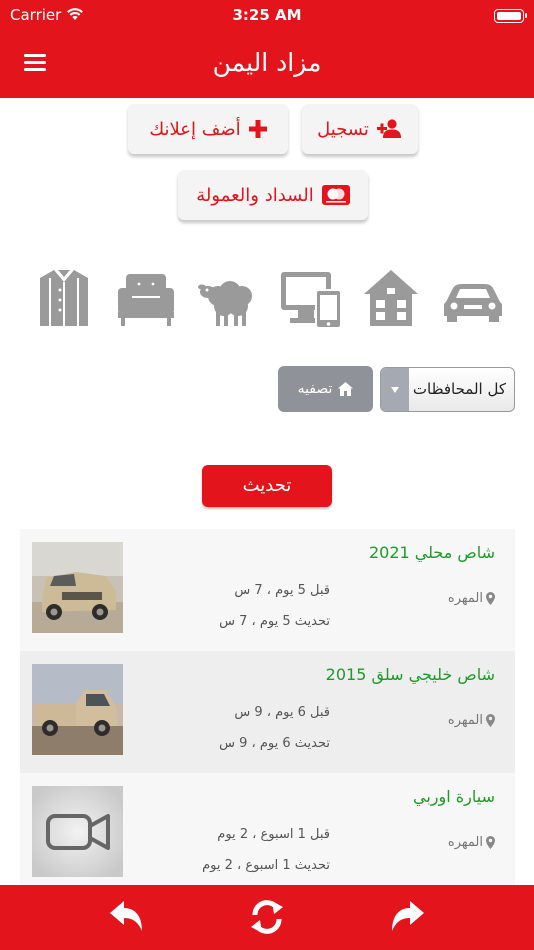  Describe the element at coordinates (267, 486) in the screenshot. I see `refresh-button: تحديث` at that location.